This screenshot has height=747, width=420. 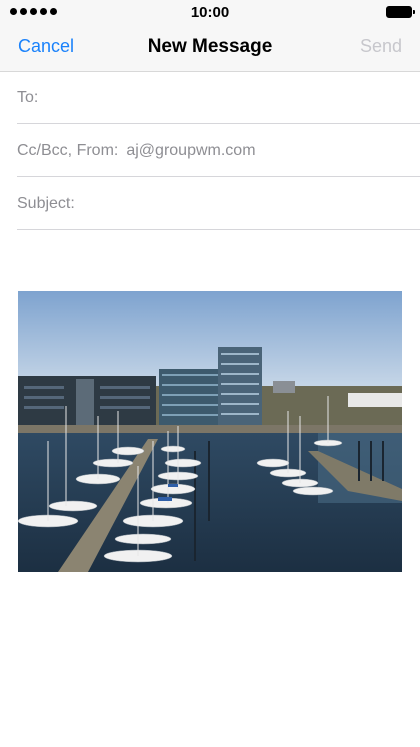 I want to click on status-bar: 10:00, so click(x=210, y=12).